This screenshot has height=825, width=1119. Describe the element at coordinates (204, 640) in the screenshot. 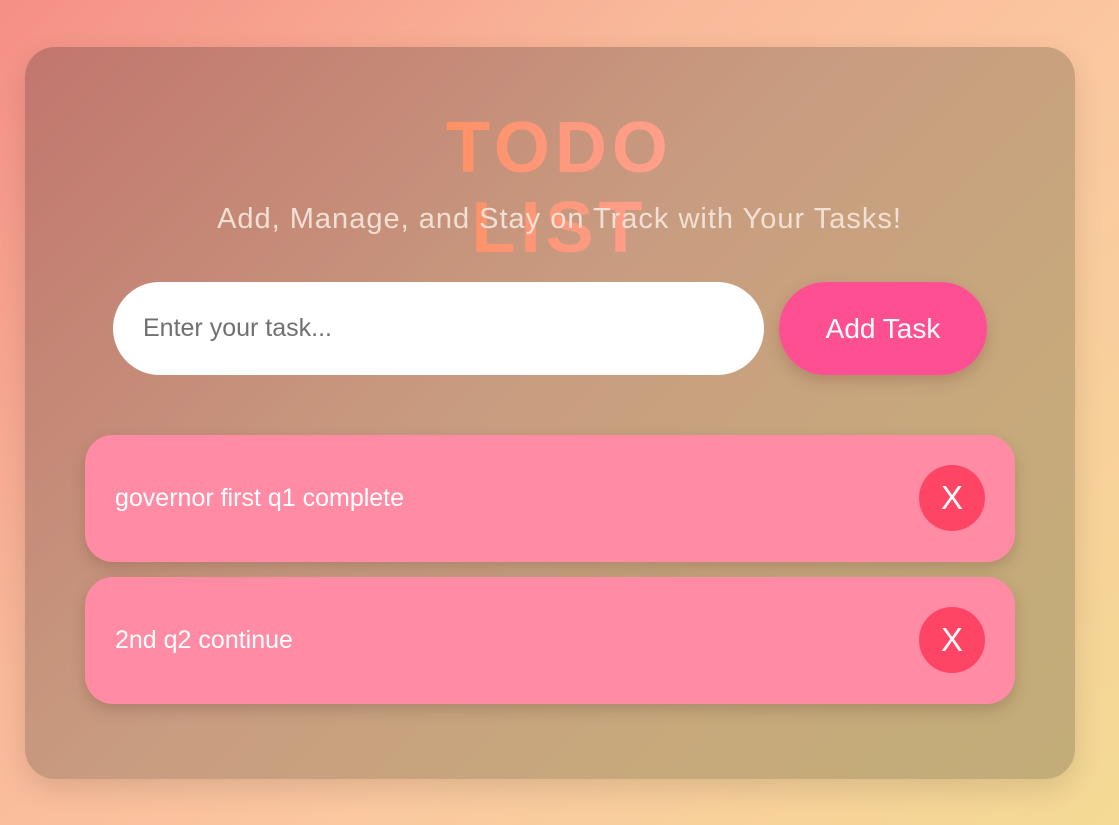

I see `task-text: 2nd q2 continue` at that location.